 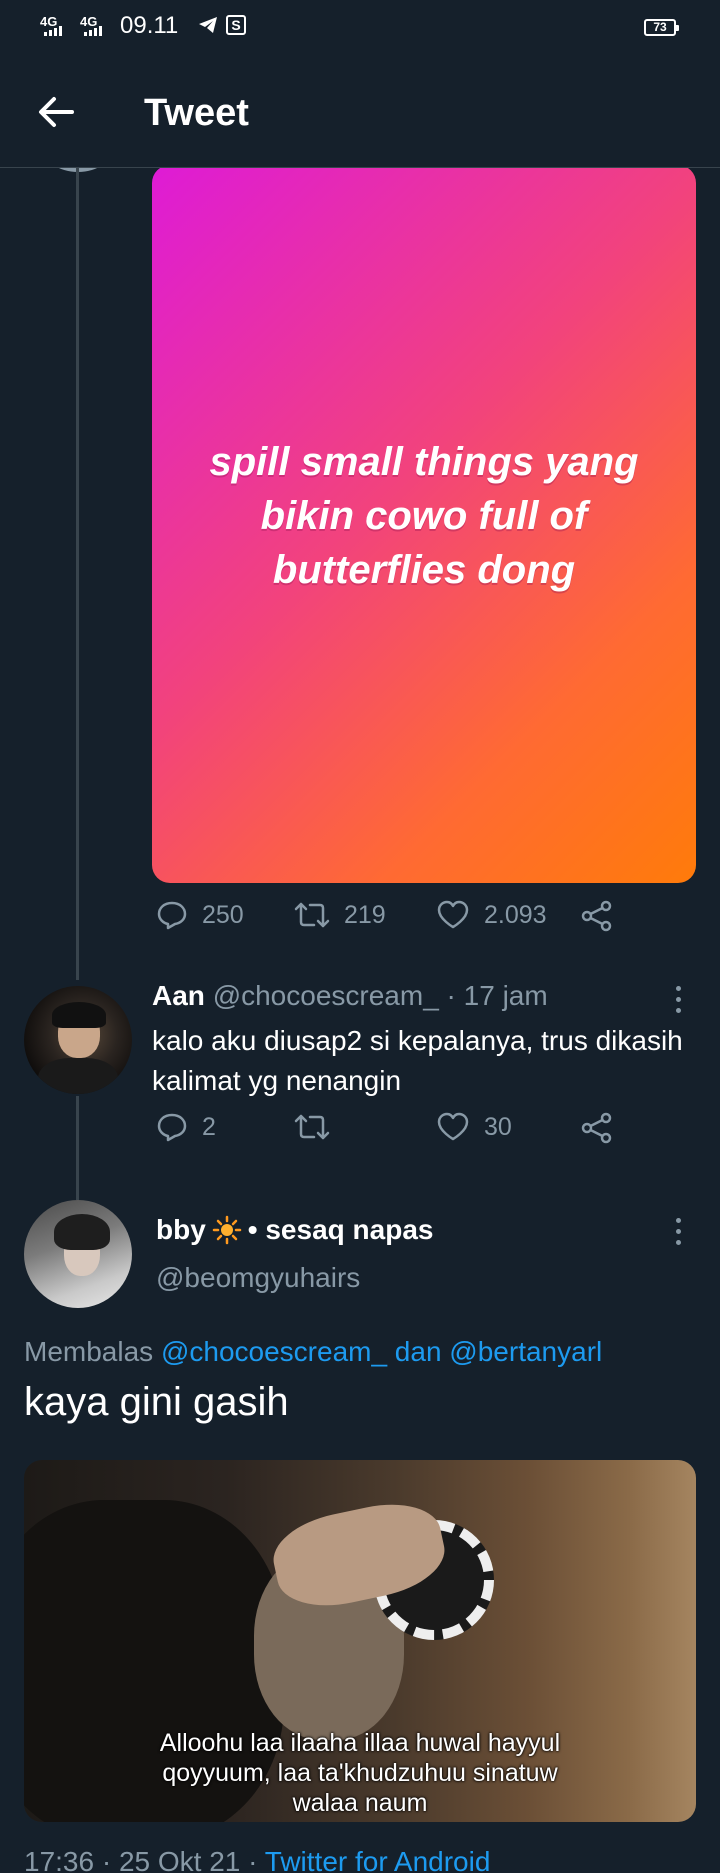 What do you see at coordinates (200, 915) in the screenshot?
I see `reply-button: 250` at bounding box center [200, 915].